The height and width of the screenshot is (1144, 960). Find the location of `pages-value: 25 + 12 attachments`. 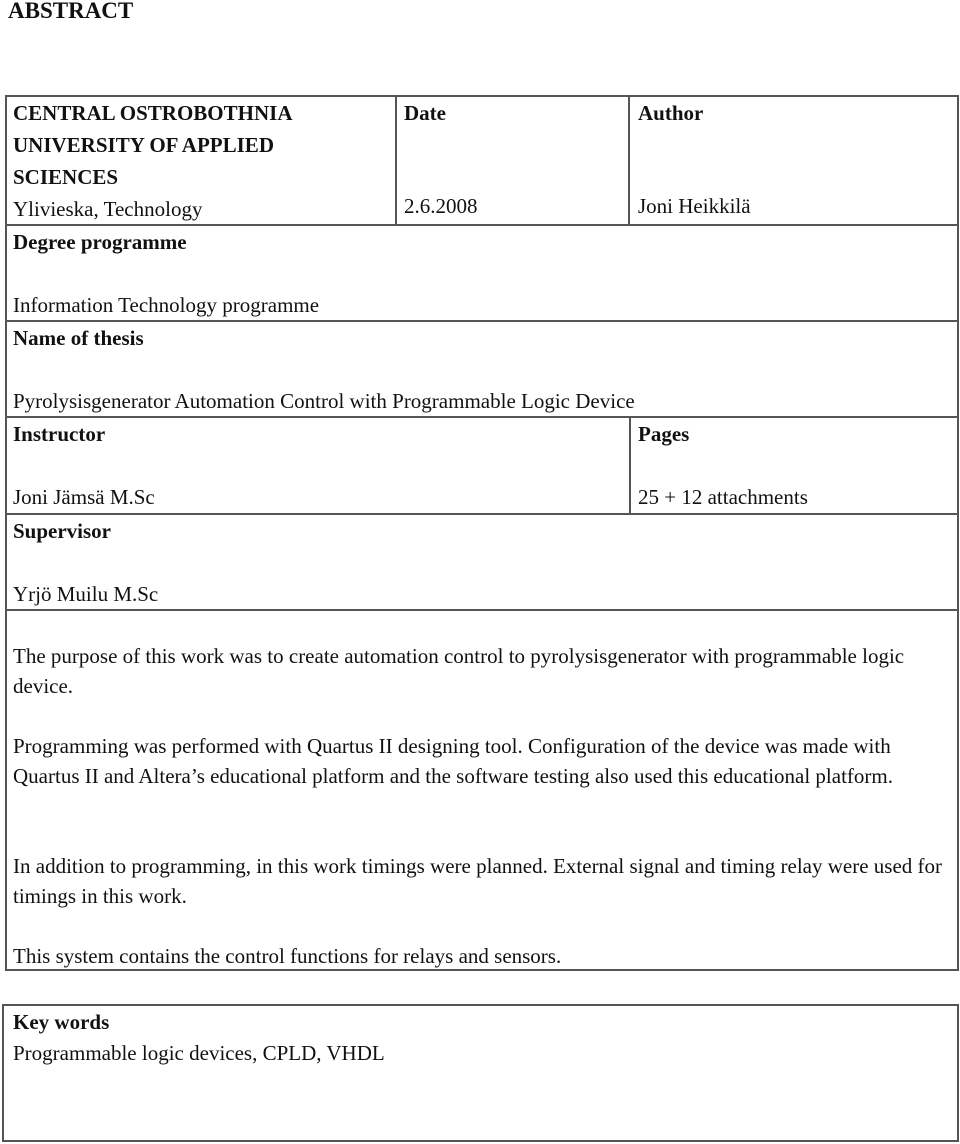

pages-value: 25 + 12 attachments is located at coordinates (723, 497).